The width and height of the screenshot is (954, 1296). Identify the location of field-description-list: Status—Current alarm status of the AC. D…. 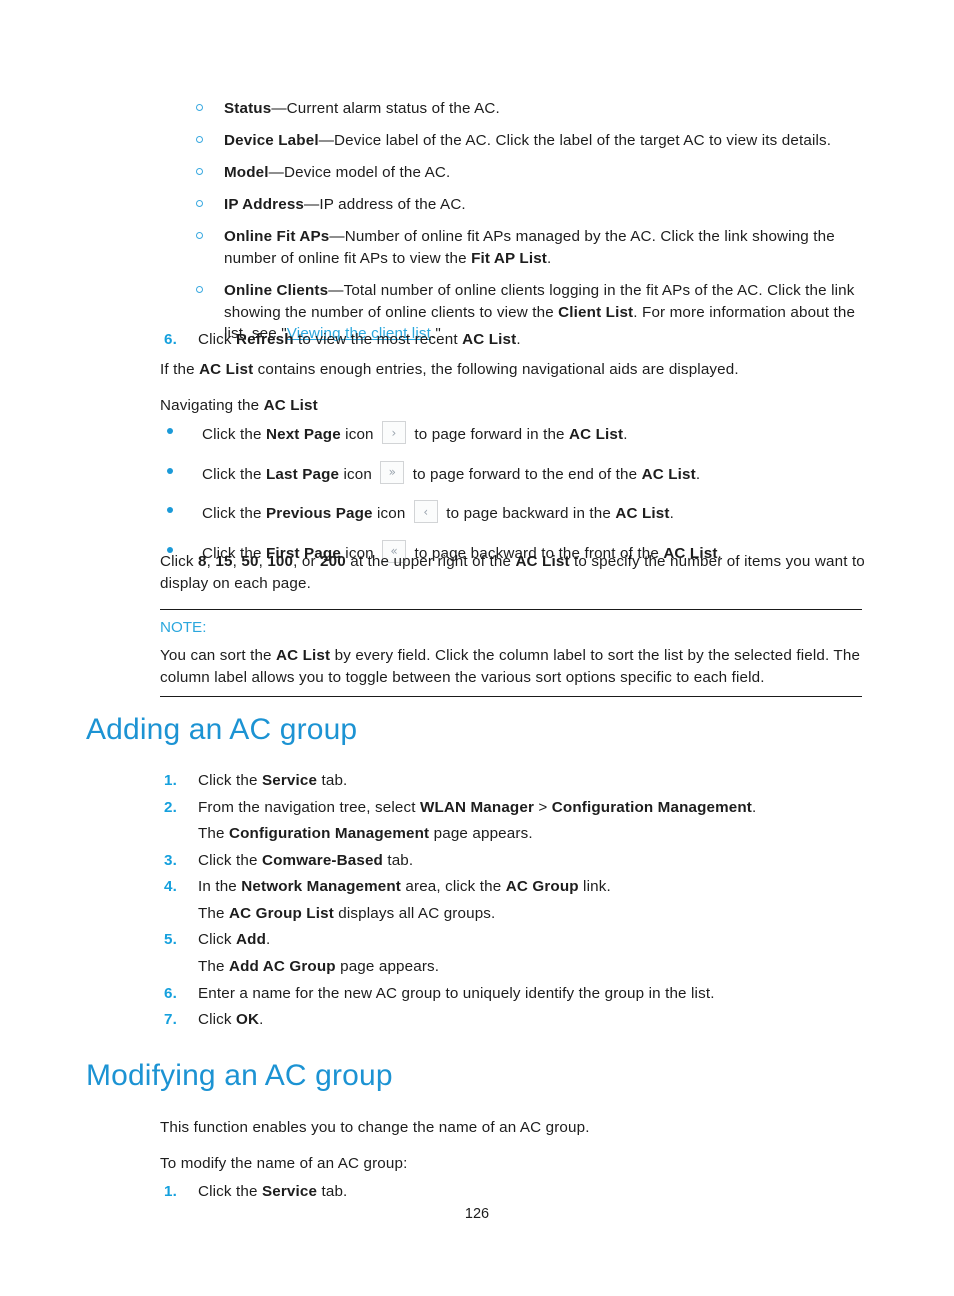
(532, 226).